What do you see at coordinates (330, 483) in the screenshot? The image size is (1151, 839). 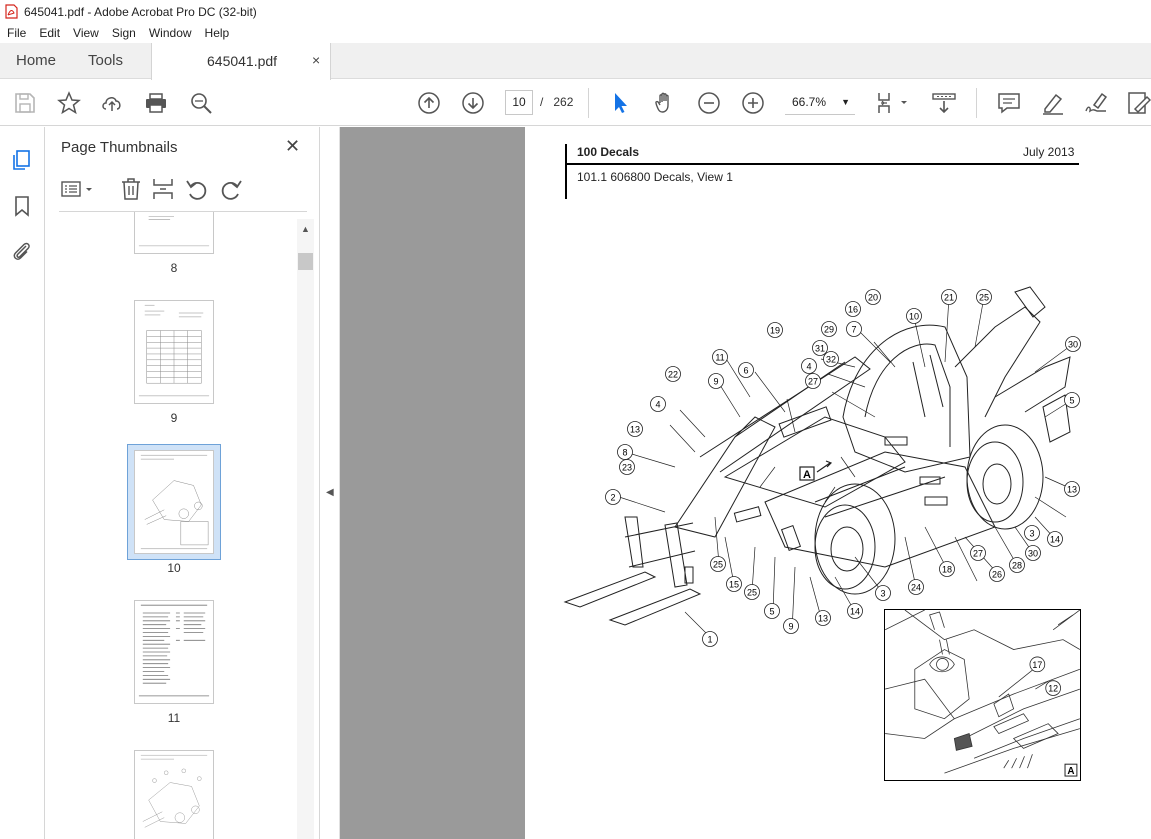 I see `panel-collapse-gutter: ◀` at bounding box center [330, 483].